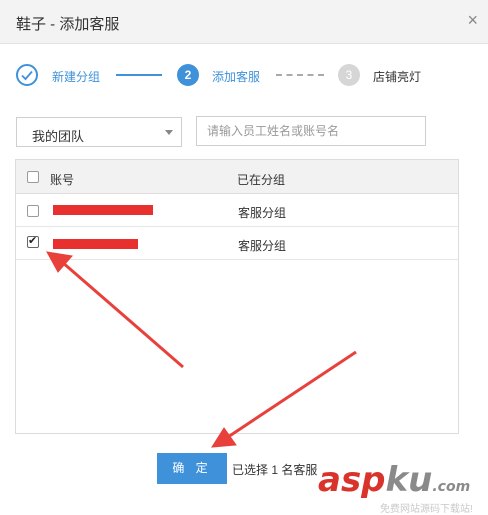  What do you see at coordinates (76, 77) in the screenshot?
I see `step-1-label: 新建分组` at bounding box center [76, 77].